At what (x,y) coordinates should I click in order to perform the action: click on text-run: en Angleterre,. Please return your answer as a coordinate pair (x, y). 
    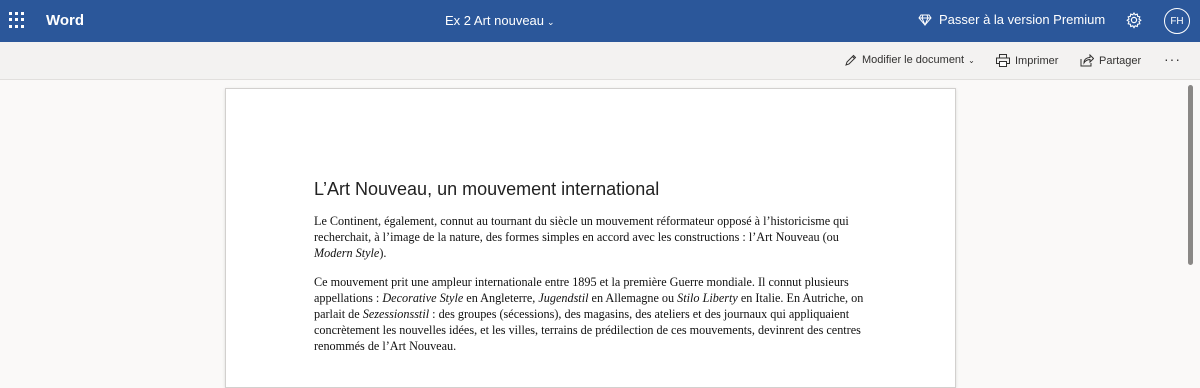
    Looking at the image, I should click on (501, 298).